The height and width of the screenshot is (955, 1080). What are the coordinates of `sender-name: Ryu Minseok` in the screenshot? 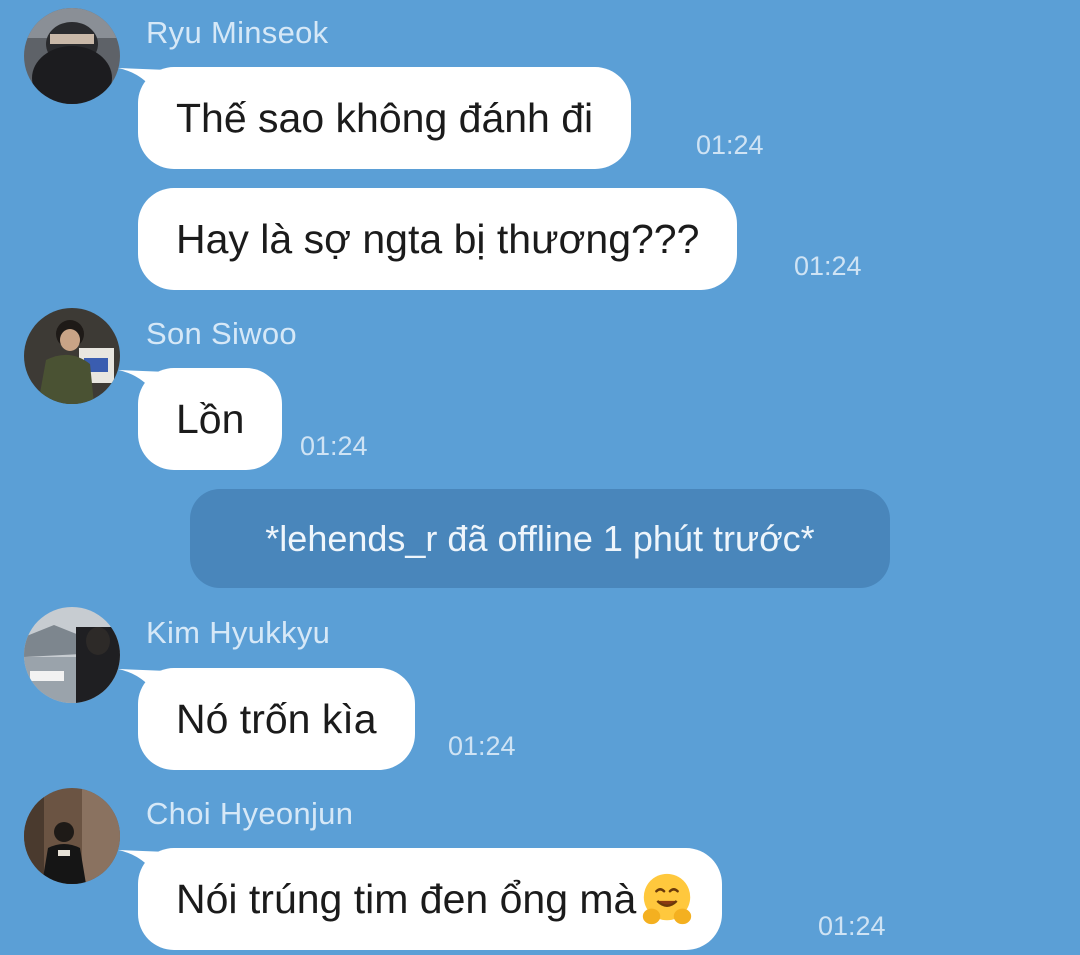 It's located at (237, 32).